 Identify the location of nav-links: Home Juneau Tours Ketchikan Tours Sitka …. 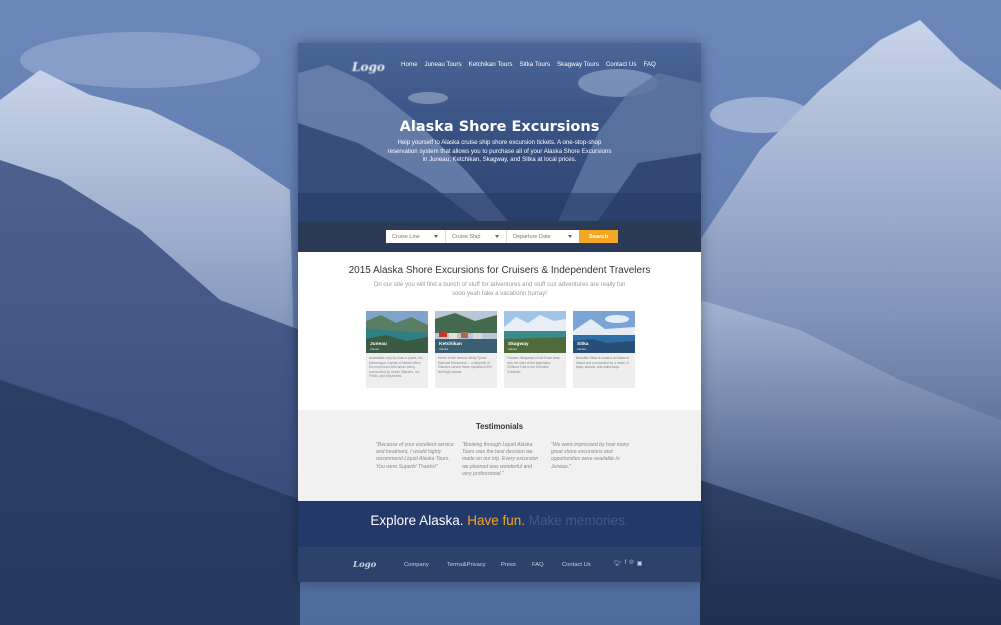
(528, 64).